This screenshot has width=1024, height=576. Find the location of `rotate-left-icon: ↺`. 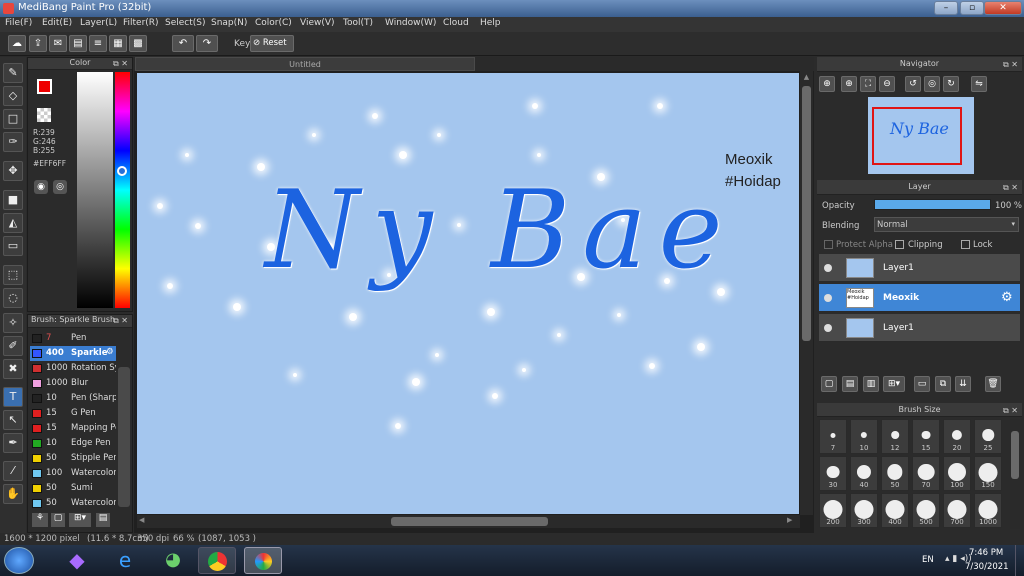

rotate-left-icon: ↺ is located at coordinates (913, 84).